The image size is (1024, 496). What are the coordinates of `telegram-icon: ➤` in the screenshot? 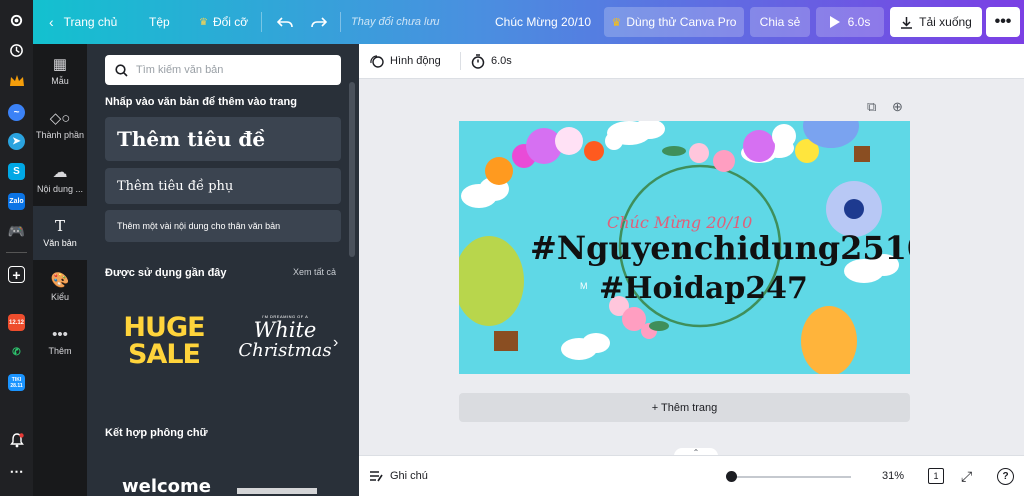 It's located at (16, 141).